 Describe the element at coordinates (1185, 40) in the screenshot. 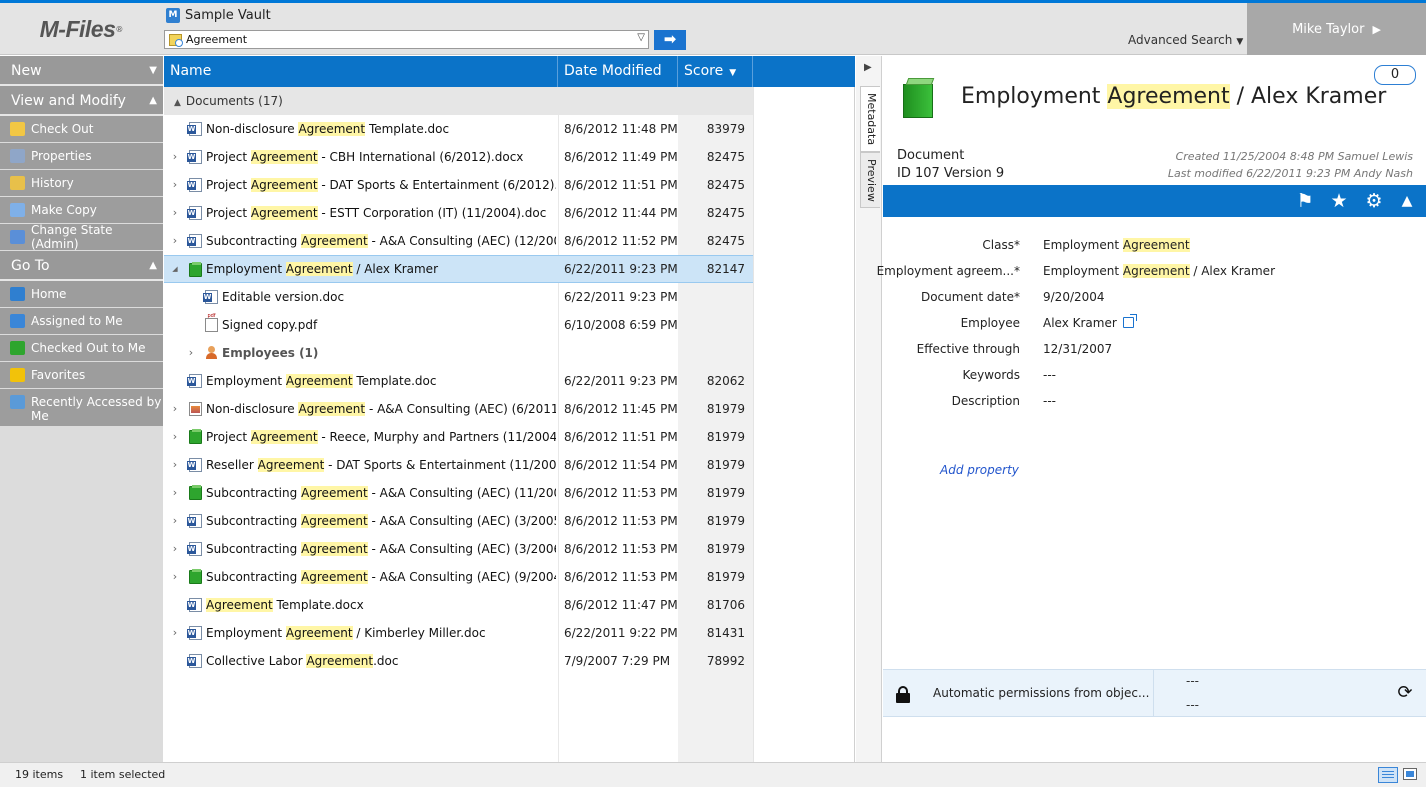

I see `advanced-search-link: Advanced Search ▼` at that location.